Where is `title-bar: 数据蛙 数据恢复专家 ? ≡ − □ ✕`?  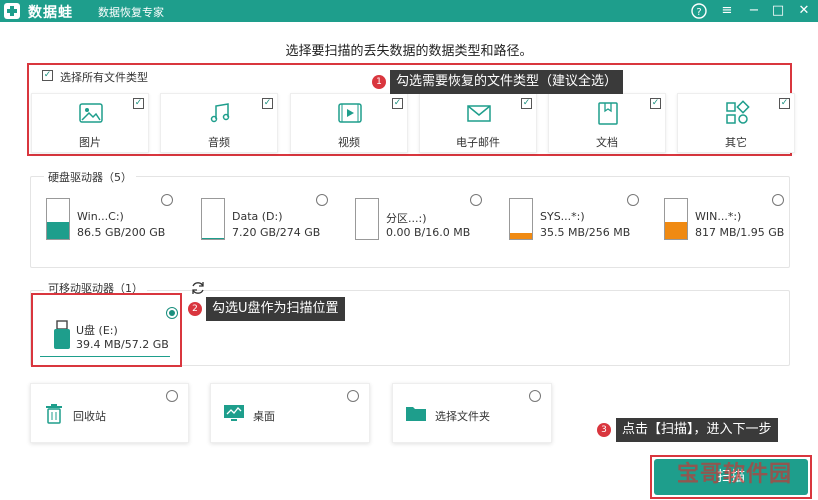 title-bar: 数据蛙 数据恢复专家 ? ≡ − □ ✕ is located at coordinates (409, 11).